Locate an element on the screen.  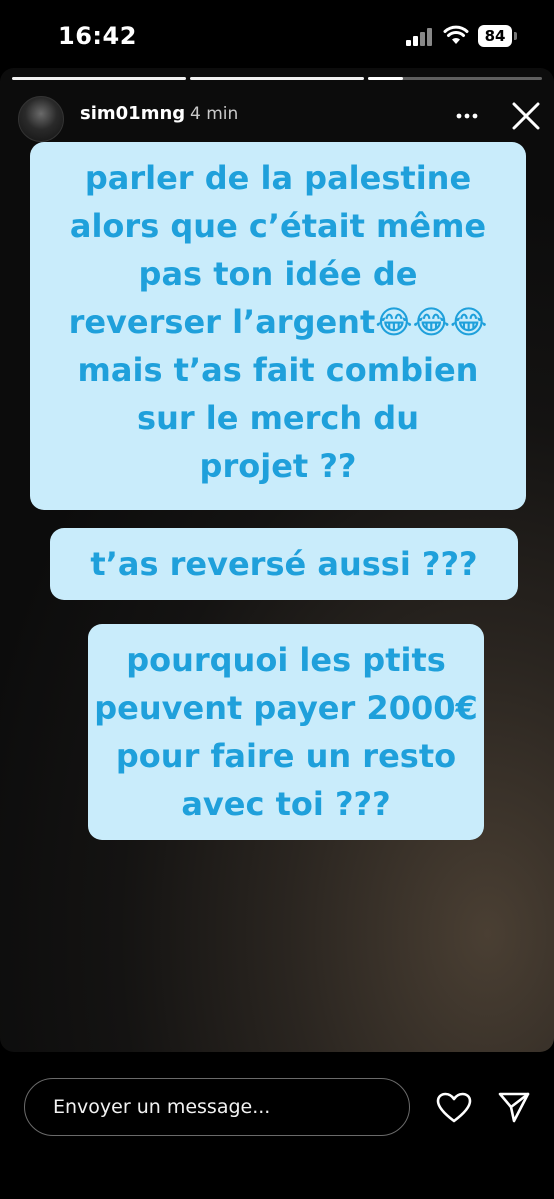
bubble-3-line-3: pour faire un resto is located at coordinates (286, 756).